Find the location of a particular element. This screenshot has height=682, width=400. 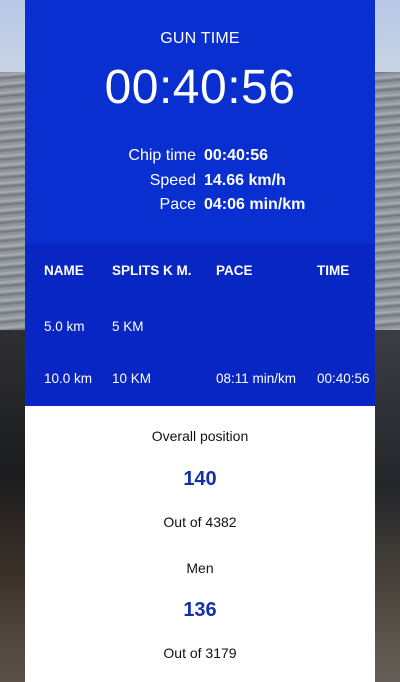

header-time: TIME is located at coordinates (333, 270).